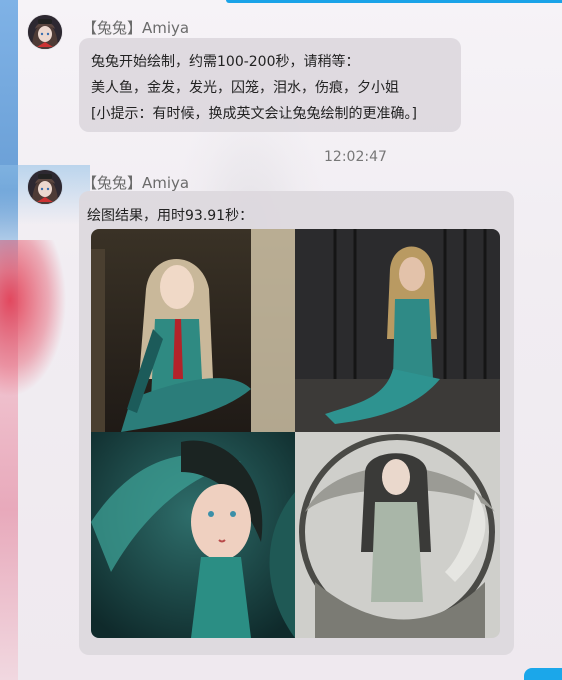  I want to click on result-caption: 绘图结果，用时93.91秒：, so click(170, 216).